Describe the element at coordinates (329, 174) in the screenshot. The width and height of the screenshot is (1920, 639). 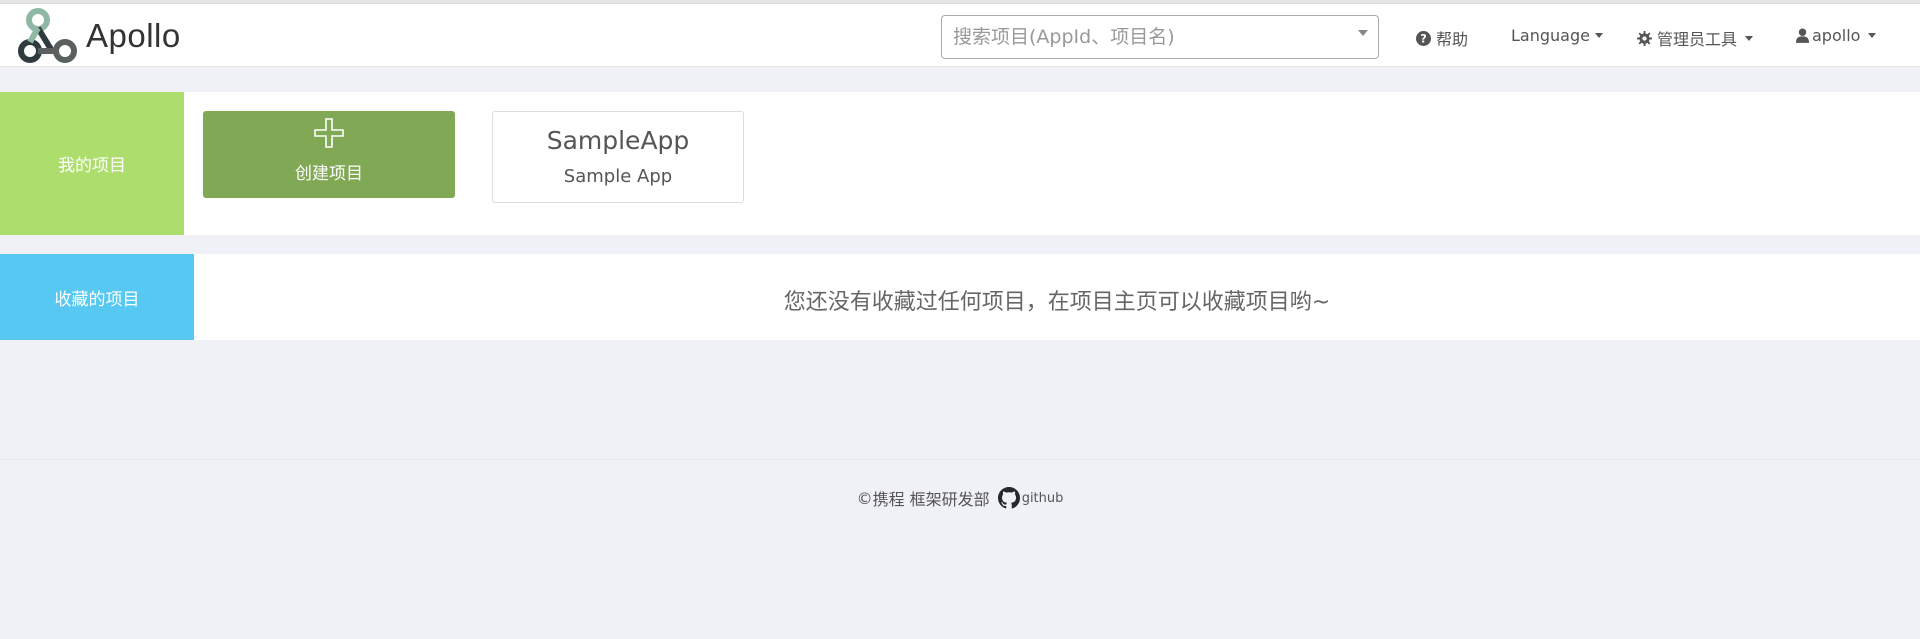
I see `create-project-label: 创建项目` at that location.